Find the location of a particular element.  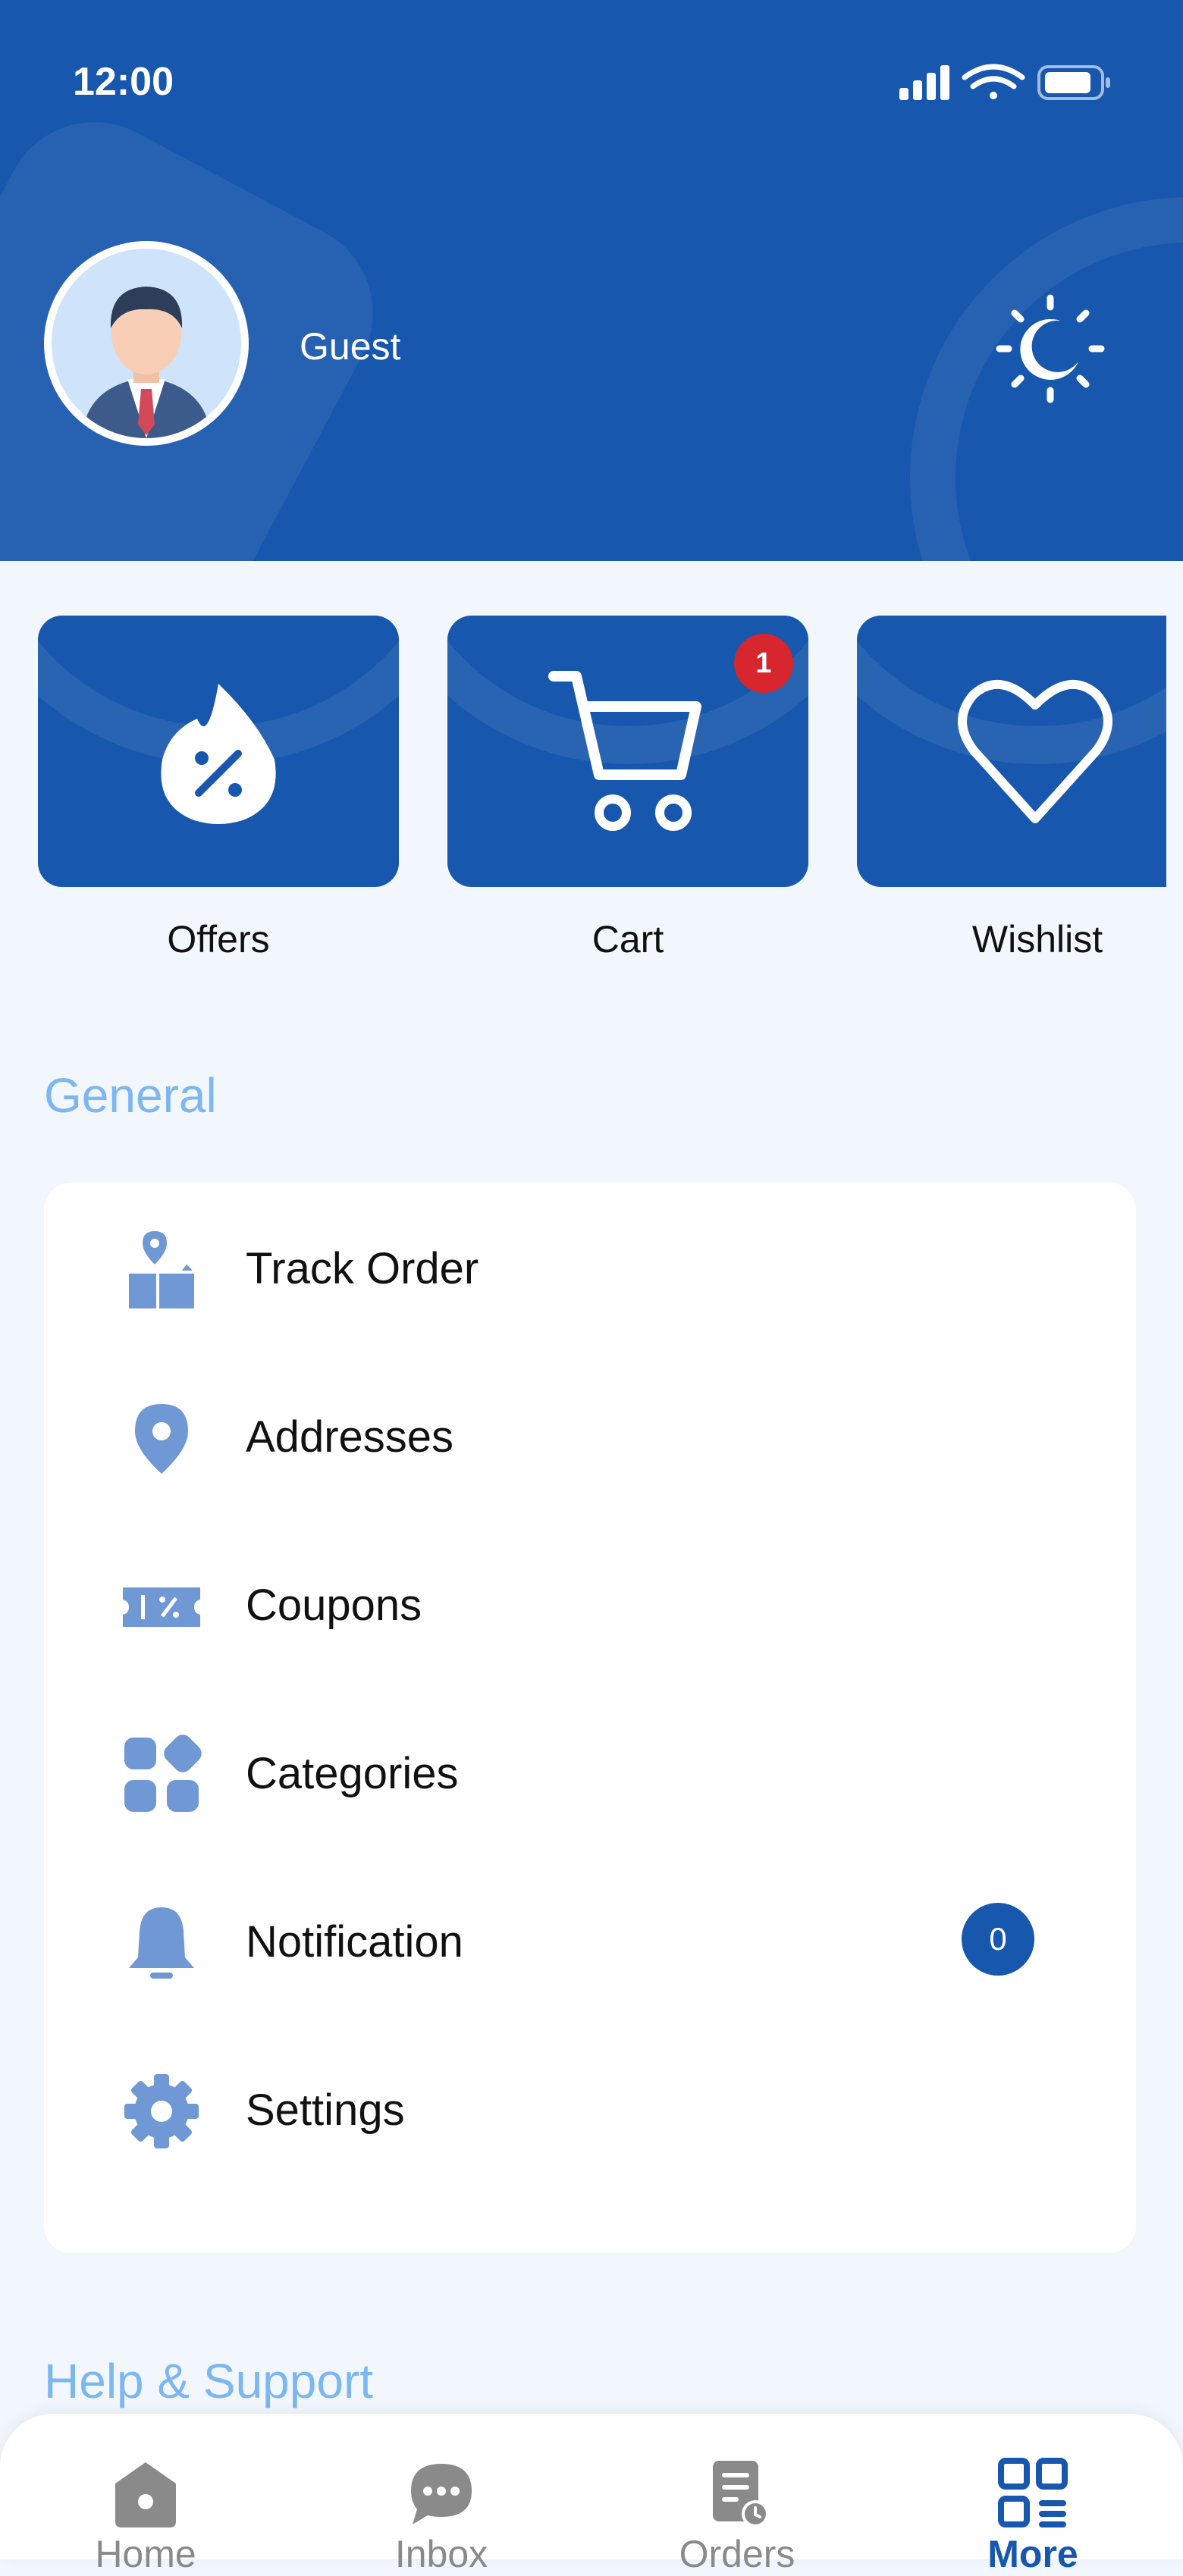

gear-icon is located at coordinates (161, 2111).